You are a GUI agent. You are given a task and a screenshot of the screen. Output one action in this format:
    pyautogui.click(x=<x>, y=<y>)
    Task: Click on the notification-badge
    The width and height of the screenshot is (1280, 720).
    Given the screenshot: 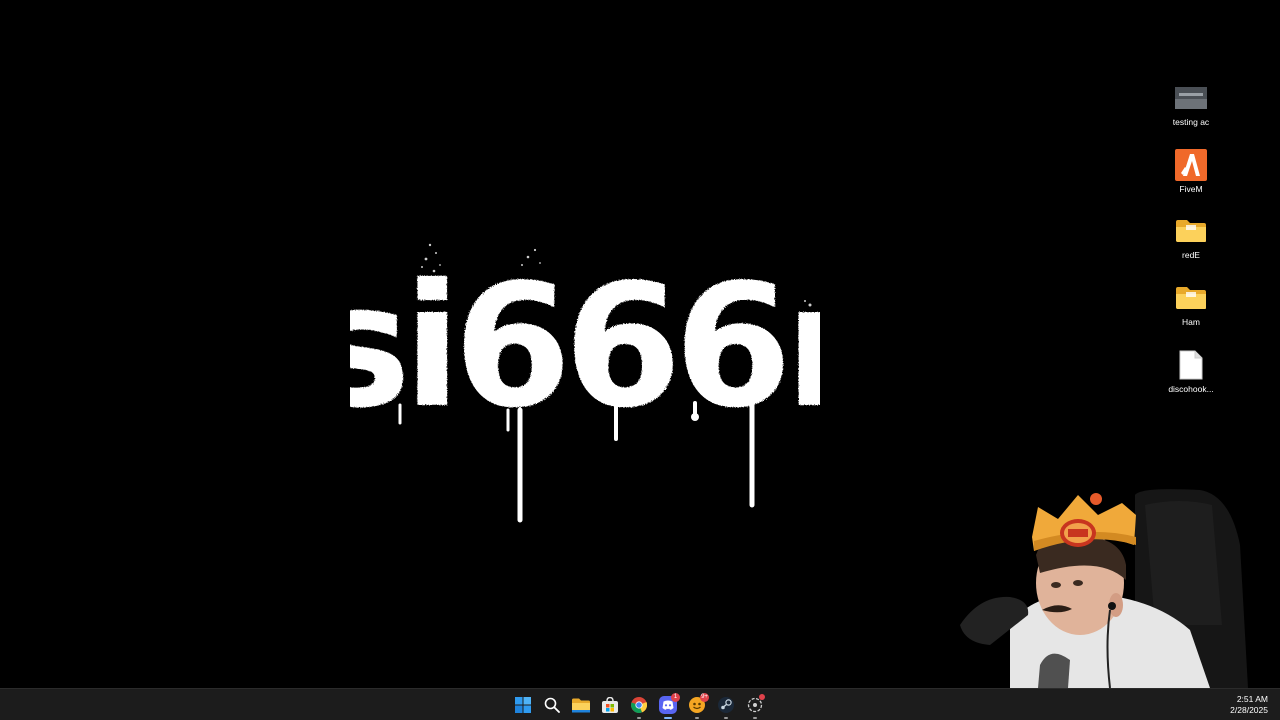 What is the action you would take?
    pyautogui.click(x=762, y=697)
    